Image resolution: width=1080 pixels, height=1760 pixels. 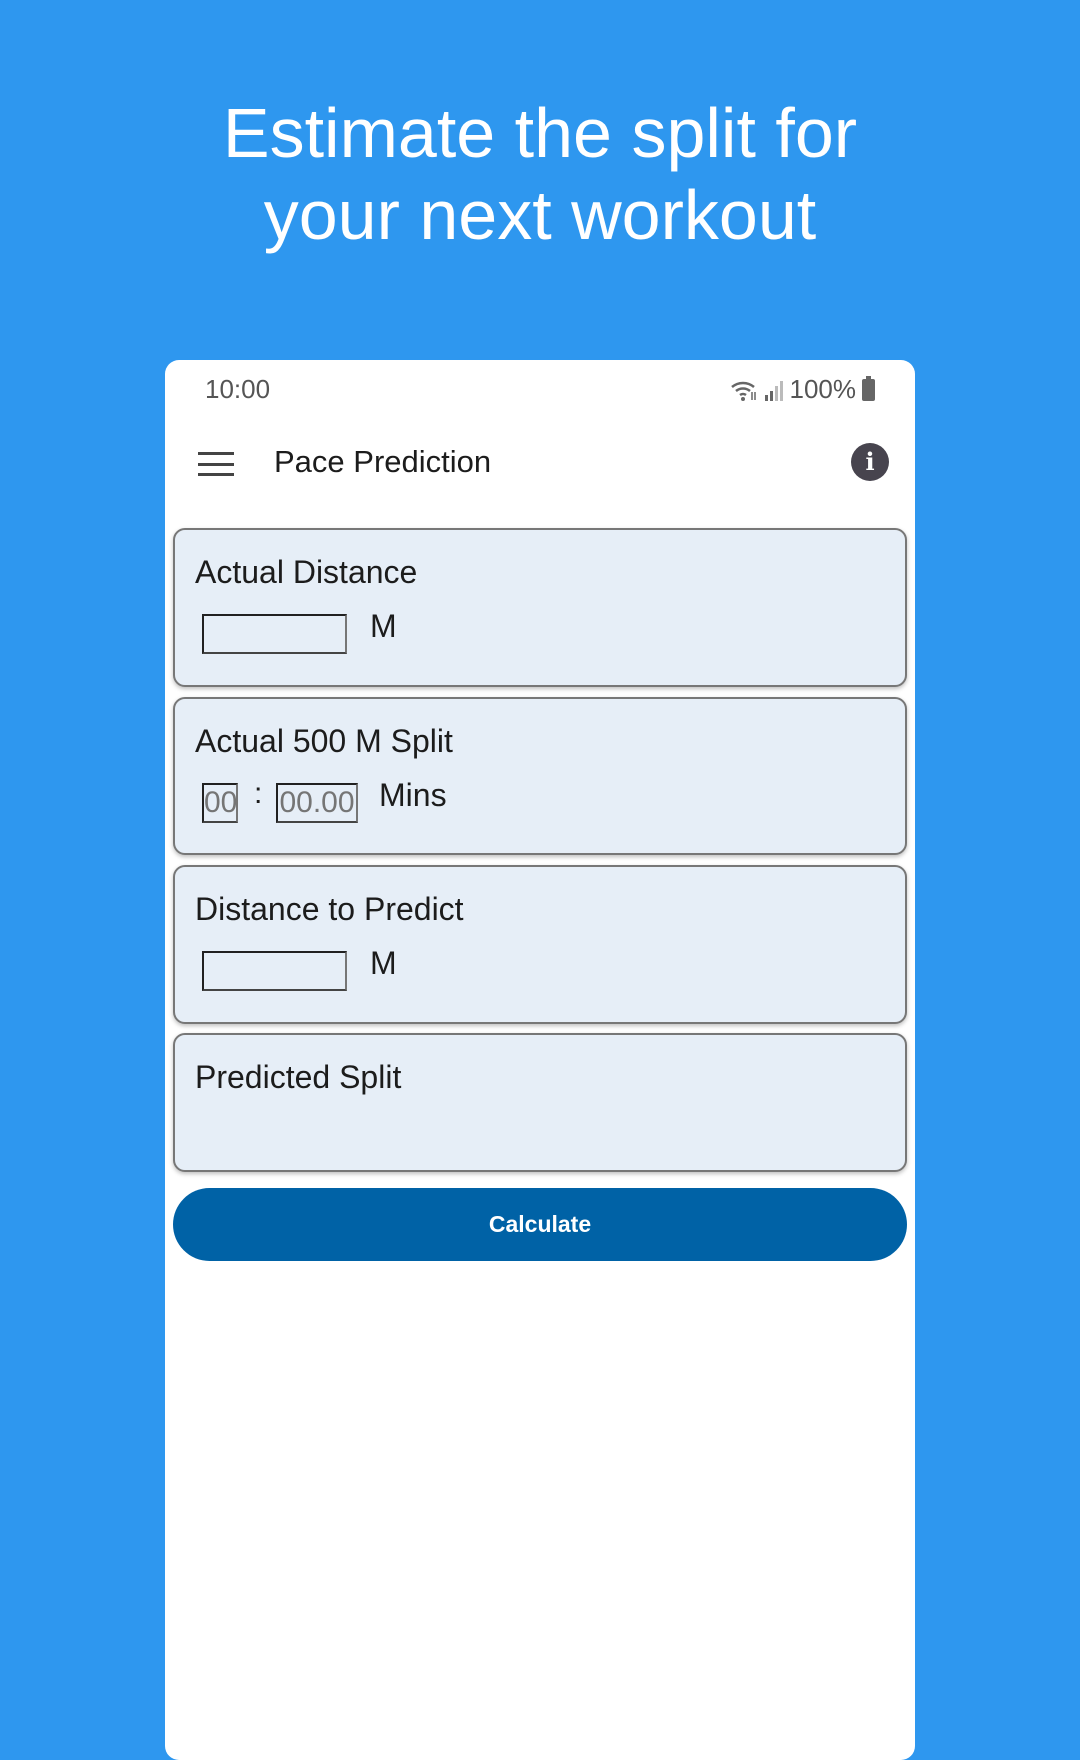 What do you see at coordinates (540, 174) in the screenshot?
I see `headline: Estimate the split for your next workout` at bounding box center [540, 174].